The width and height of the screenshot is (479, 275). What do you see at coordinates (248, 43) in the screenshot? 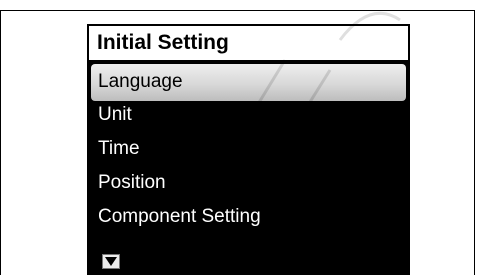
I see `title-bar: Initial Setting` at bounding box center [248, 43].